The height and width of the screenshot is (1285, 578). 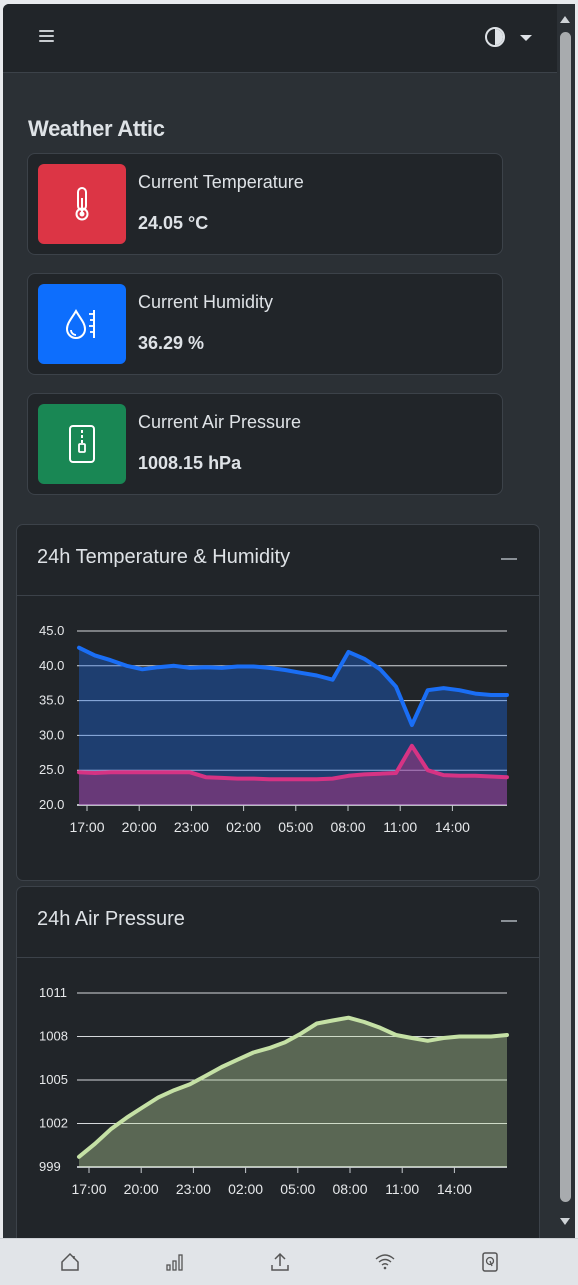 What do you see at coordinates (508, 38) in the screenshot?
I see `theme-toggle-button` at bounding box center [508, 38].